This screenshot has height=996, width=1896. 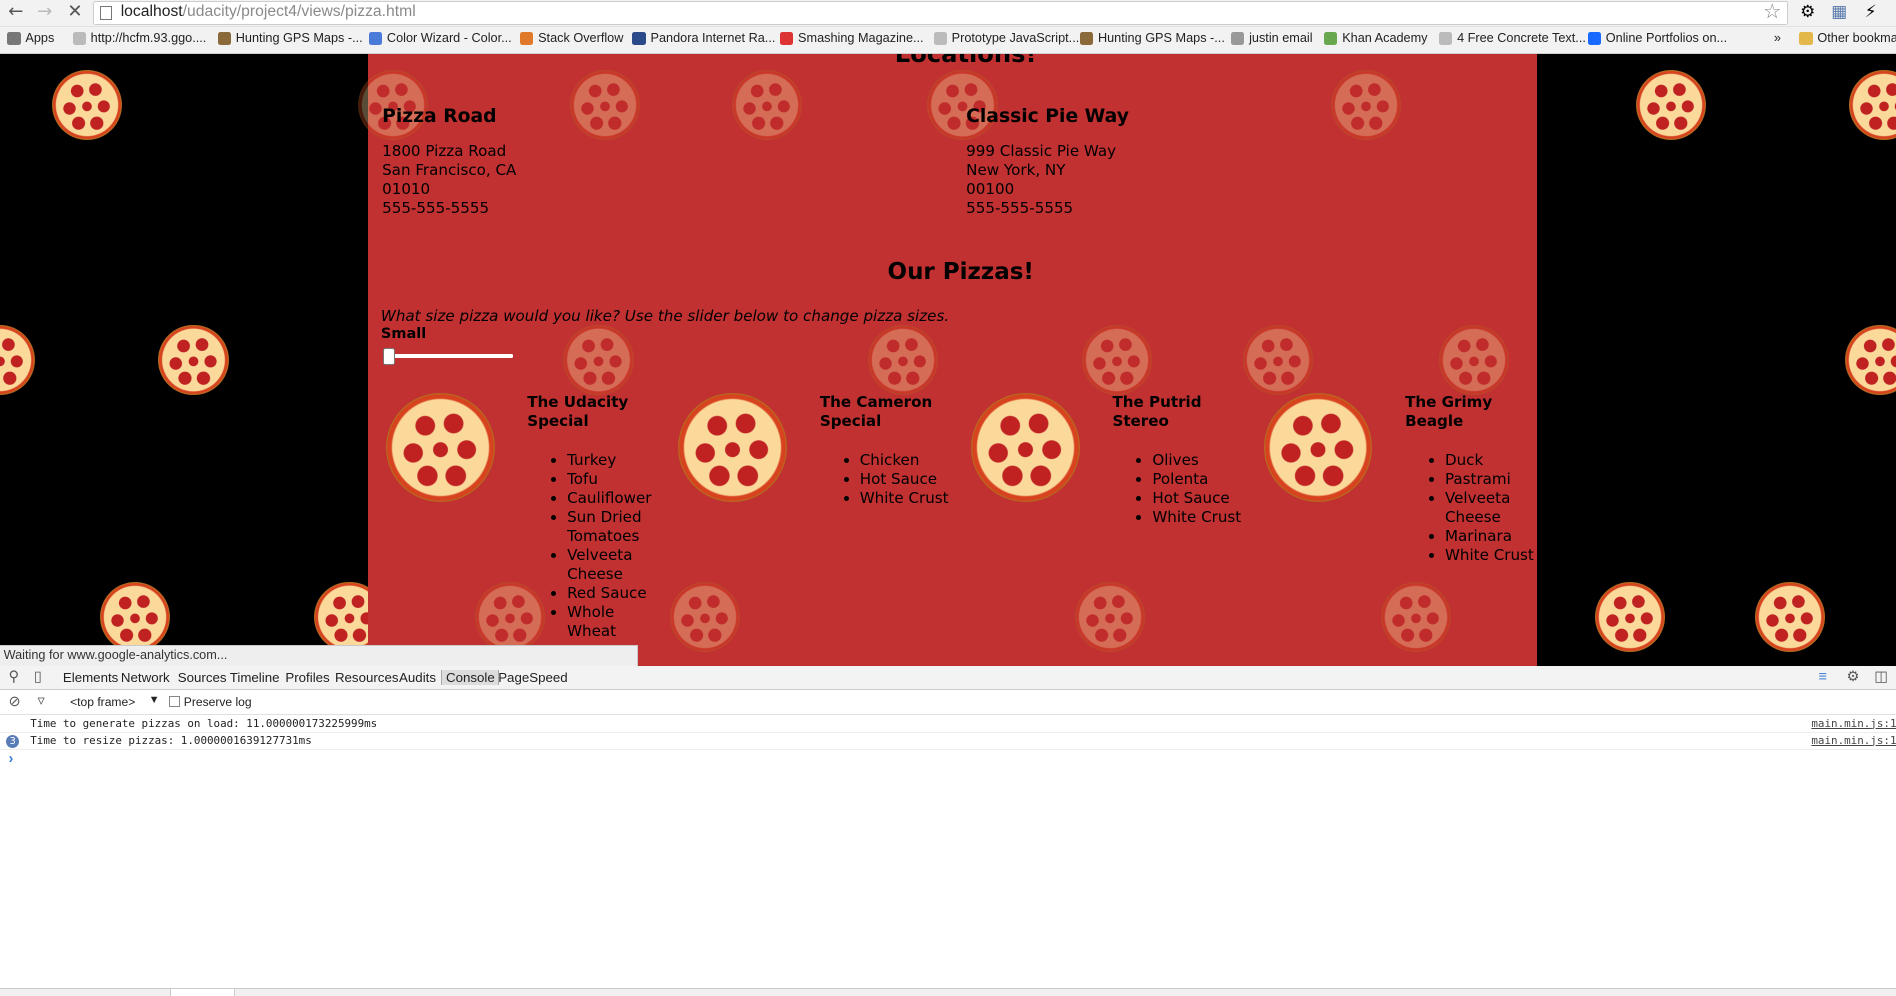 What do you see at coordinates (876, 411) in the screenshot?
I see `pizza-name: The Cameron Special` at bounding box center [876, 411].